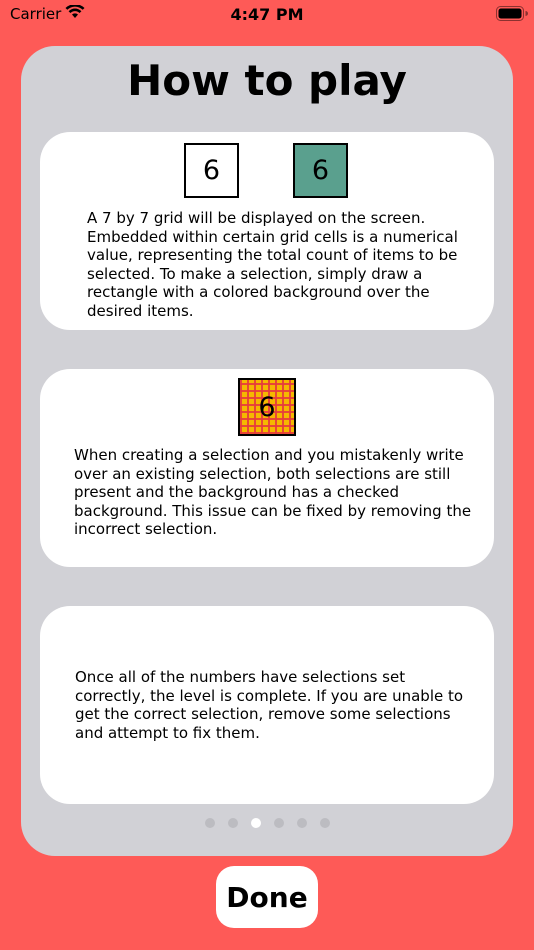  Describe the element at coordinates (512, 13) in the screenshot. I see `battery-icon` at that location.